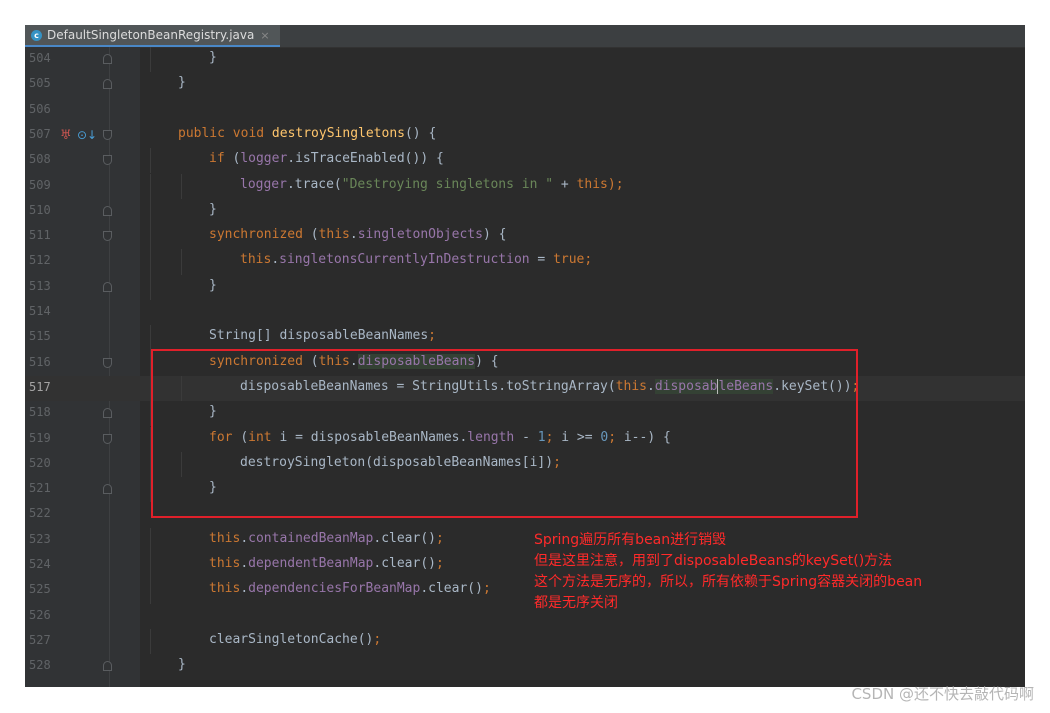  Describe the element at coordinates (728, 582) in the screenshot. I see `annotation-line: 这个方法是无序的，所以，所有依赖于Spring容器关闭的bean` at that location.